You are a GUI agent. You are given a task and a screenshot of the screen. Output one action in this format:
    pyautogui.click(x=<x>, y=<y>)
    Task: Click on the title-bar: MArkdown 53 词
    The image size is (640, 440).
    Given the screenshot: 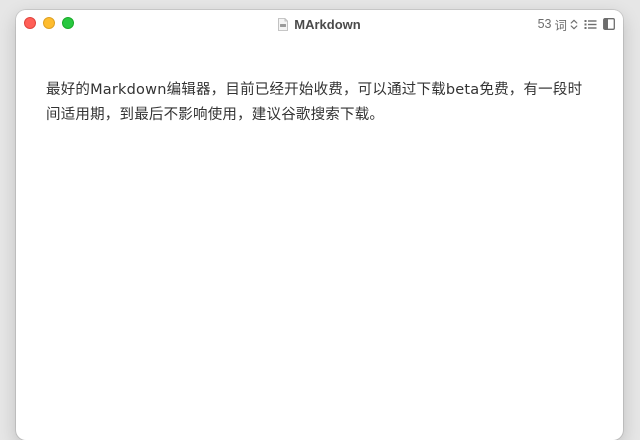 What is the action you would take?
    pyautogui.click(x=319, y=24)
    